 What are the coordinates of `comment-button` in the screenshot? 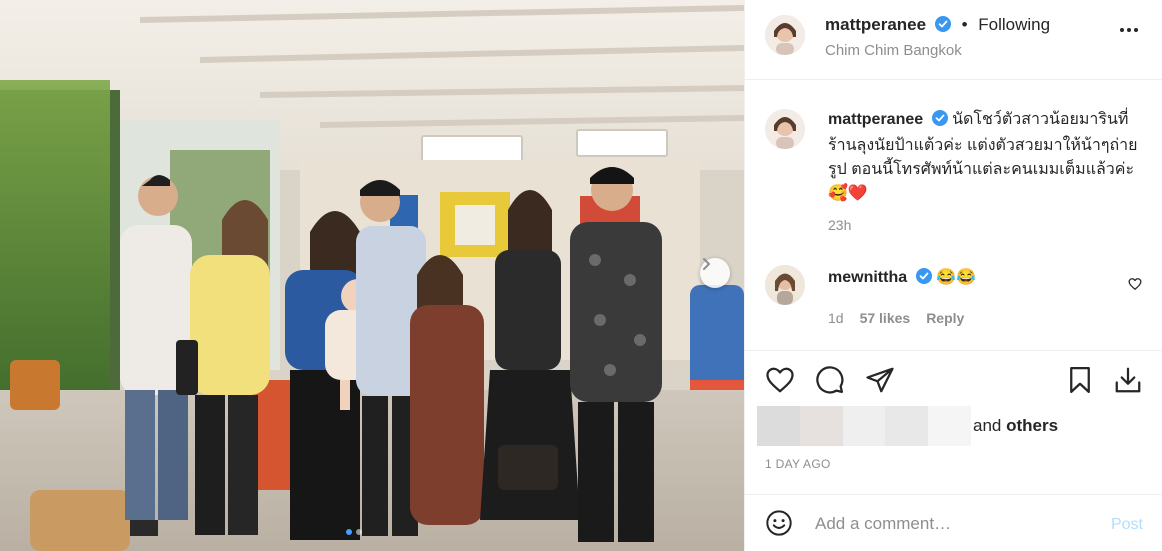 It's located at (830, 382).